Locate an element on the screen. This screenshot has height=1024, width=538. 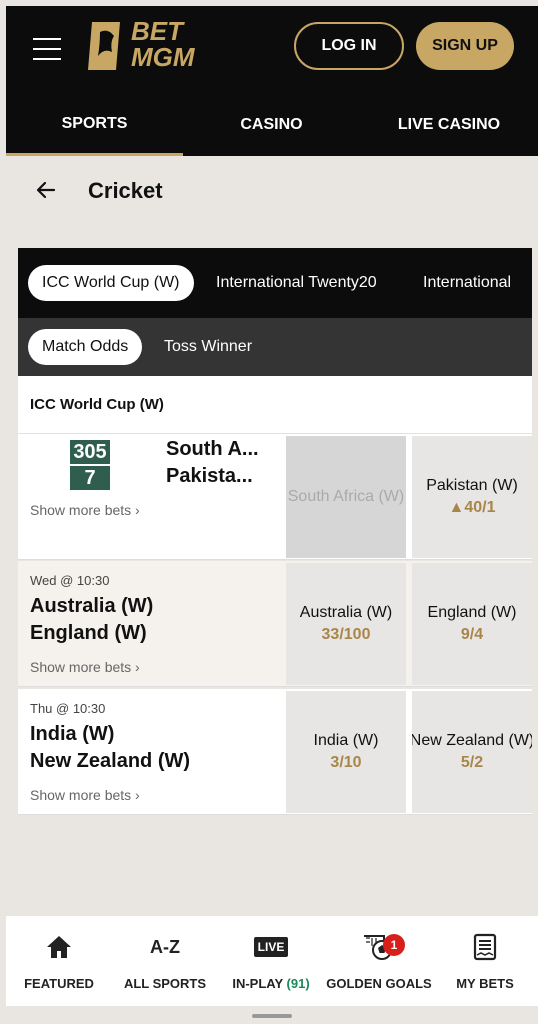
competition-pill-international-twenty20: International Twenty20 is located at coordinates (296, 283).